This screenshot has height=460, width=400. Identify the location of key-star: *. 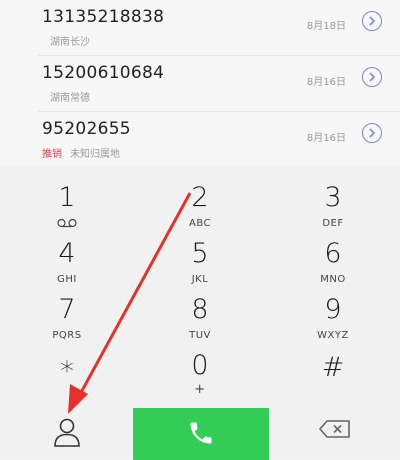
(67, 374).